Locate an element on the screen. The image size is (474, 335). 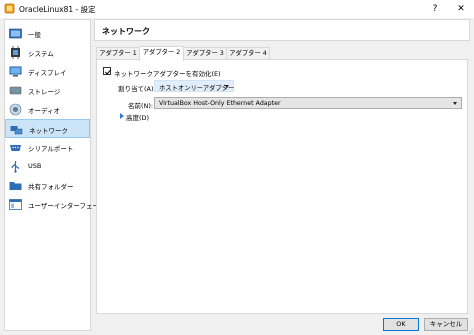
sidebar-item-display: ディスプレイ is located at coordinates (47, 71).